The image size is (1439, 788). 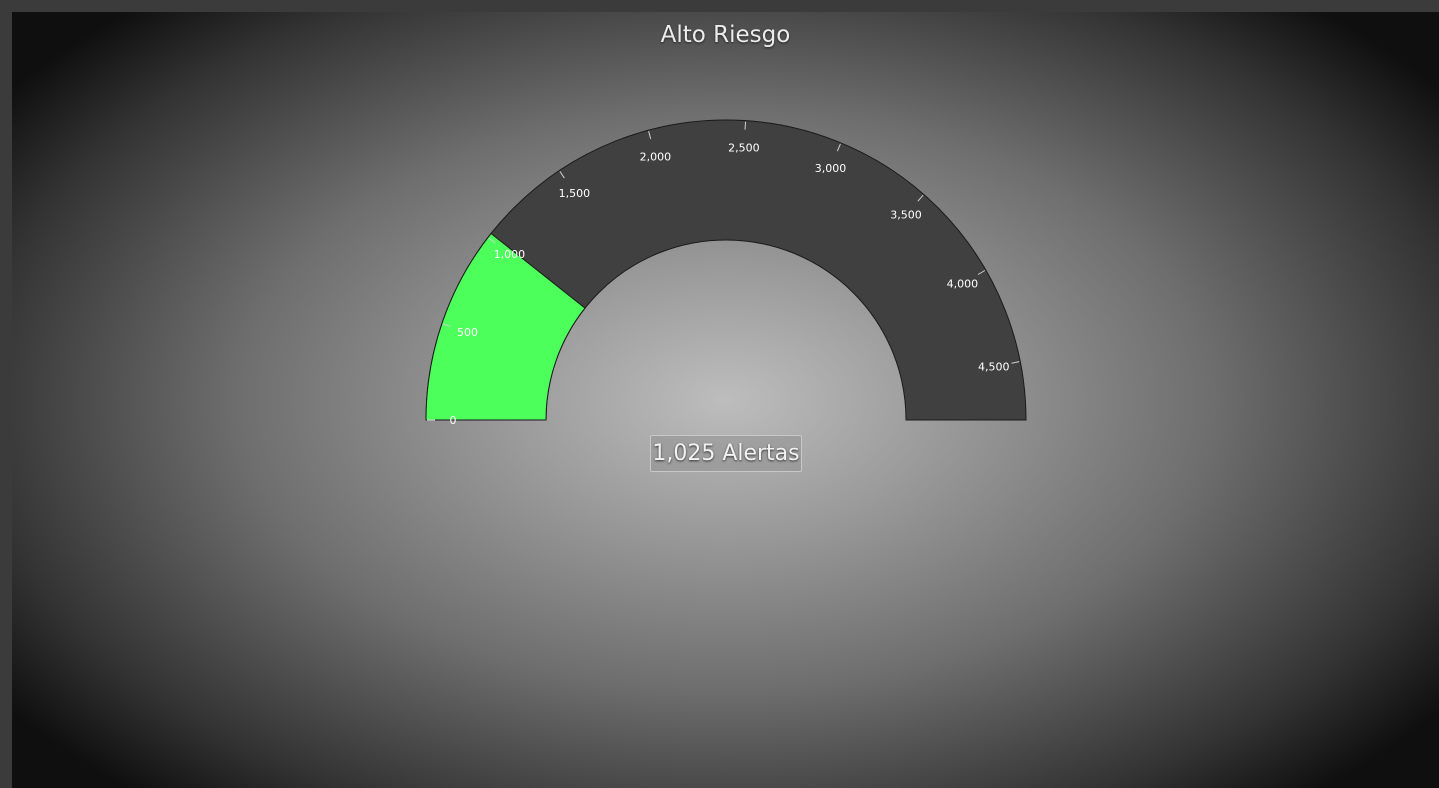 What do you see at coordinates (467, 332) in the screenshot?
I see `gauge-tick-label: 500` at bounding box center [467, 332].